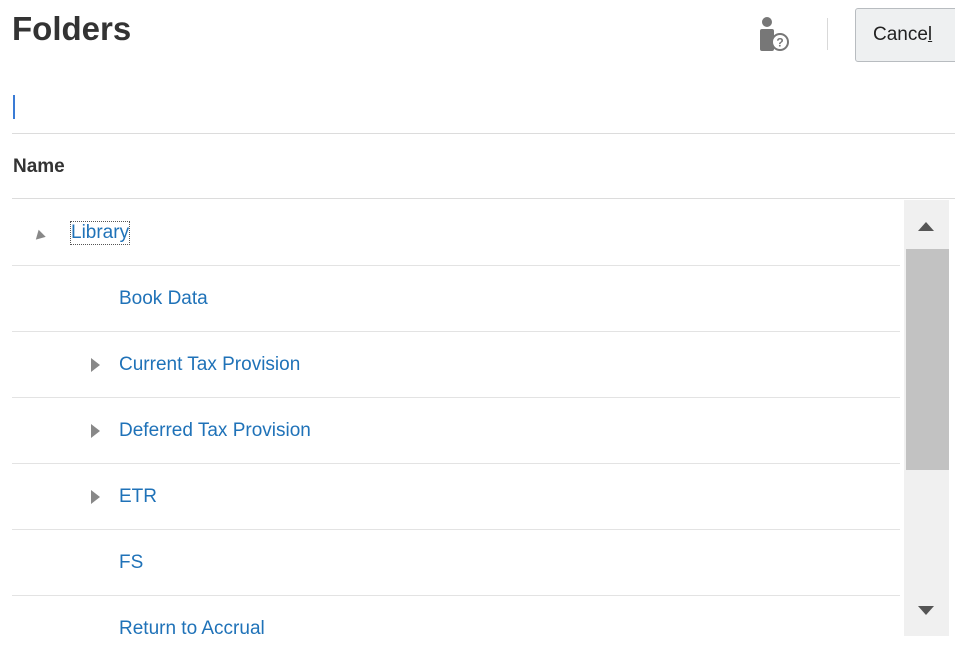 Image resolution: width=955 pixels, height=661 pixels. What do you see at coordinates (456, 299) in the screenshot?
I see `tree-row-book-data: Book Data` at bounding box center [456, 299].